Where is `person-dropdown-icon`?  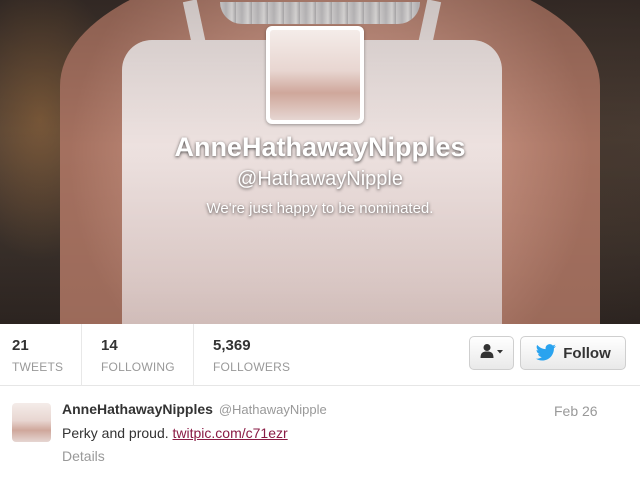 person-dropdown-icon is located at coordinates (492, 353).